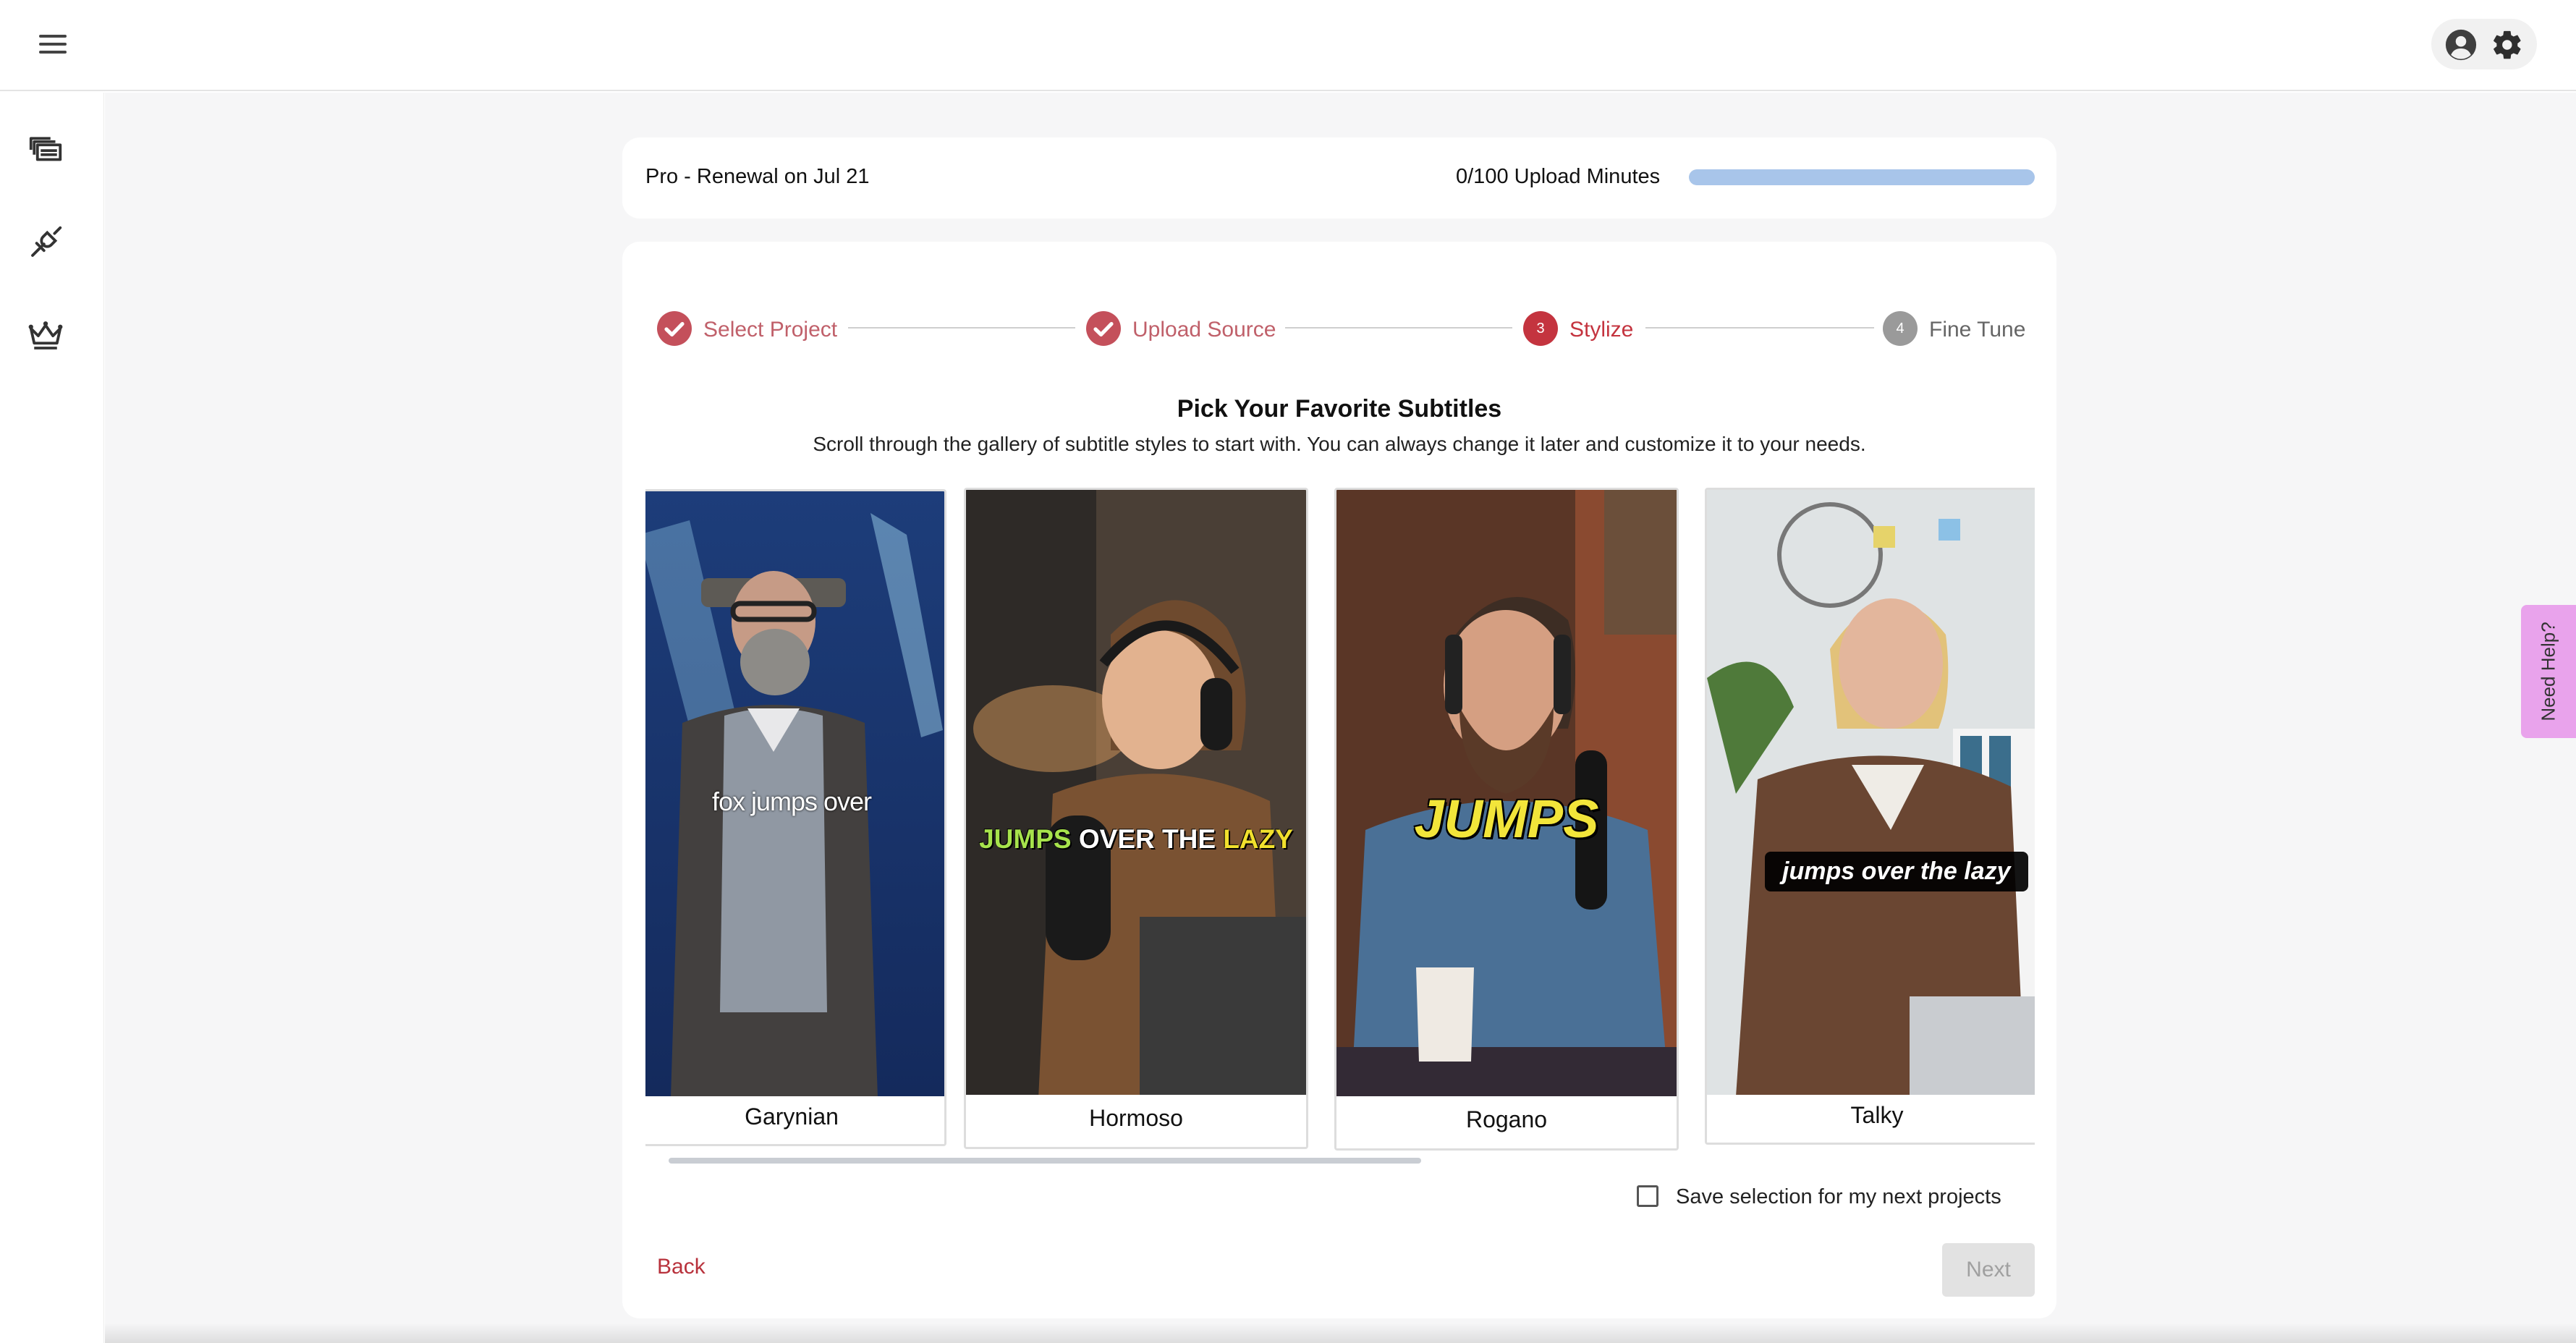 Image resolution: width=2576 pixels, height=1343 pixels. I want to click on upload-minutes-progress-fill, so click(1862, 177).